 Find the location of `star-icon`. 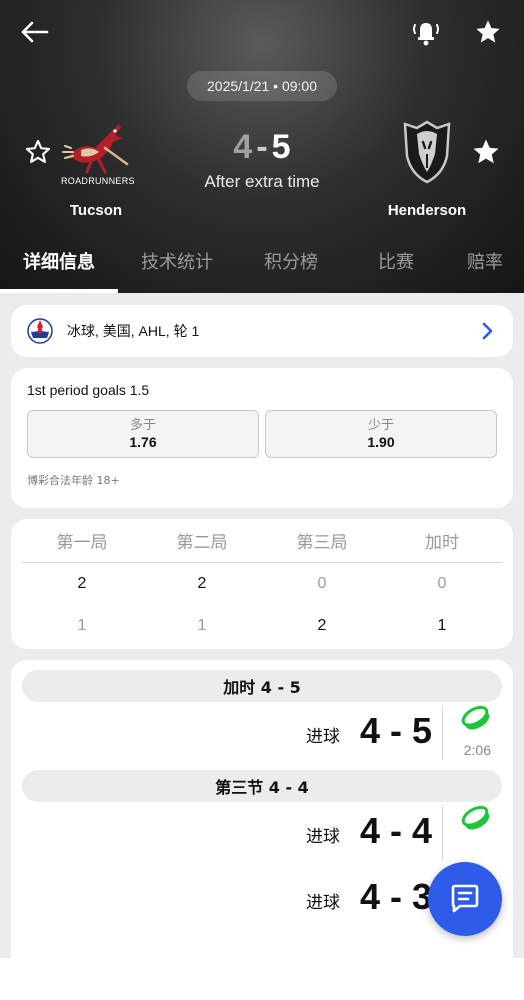

star-icon is located at coordinates (488, 32).